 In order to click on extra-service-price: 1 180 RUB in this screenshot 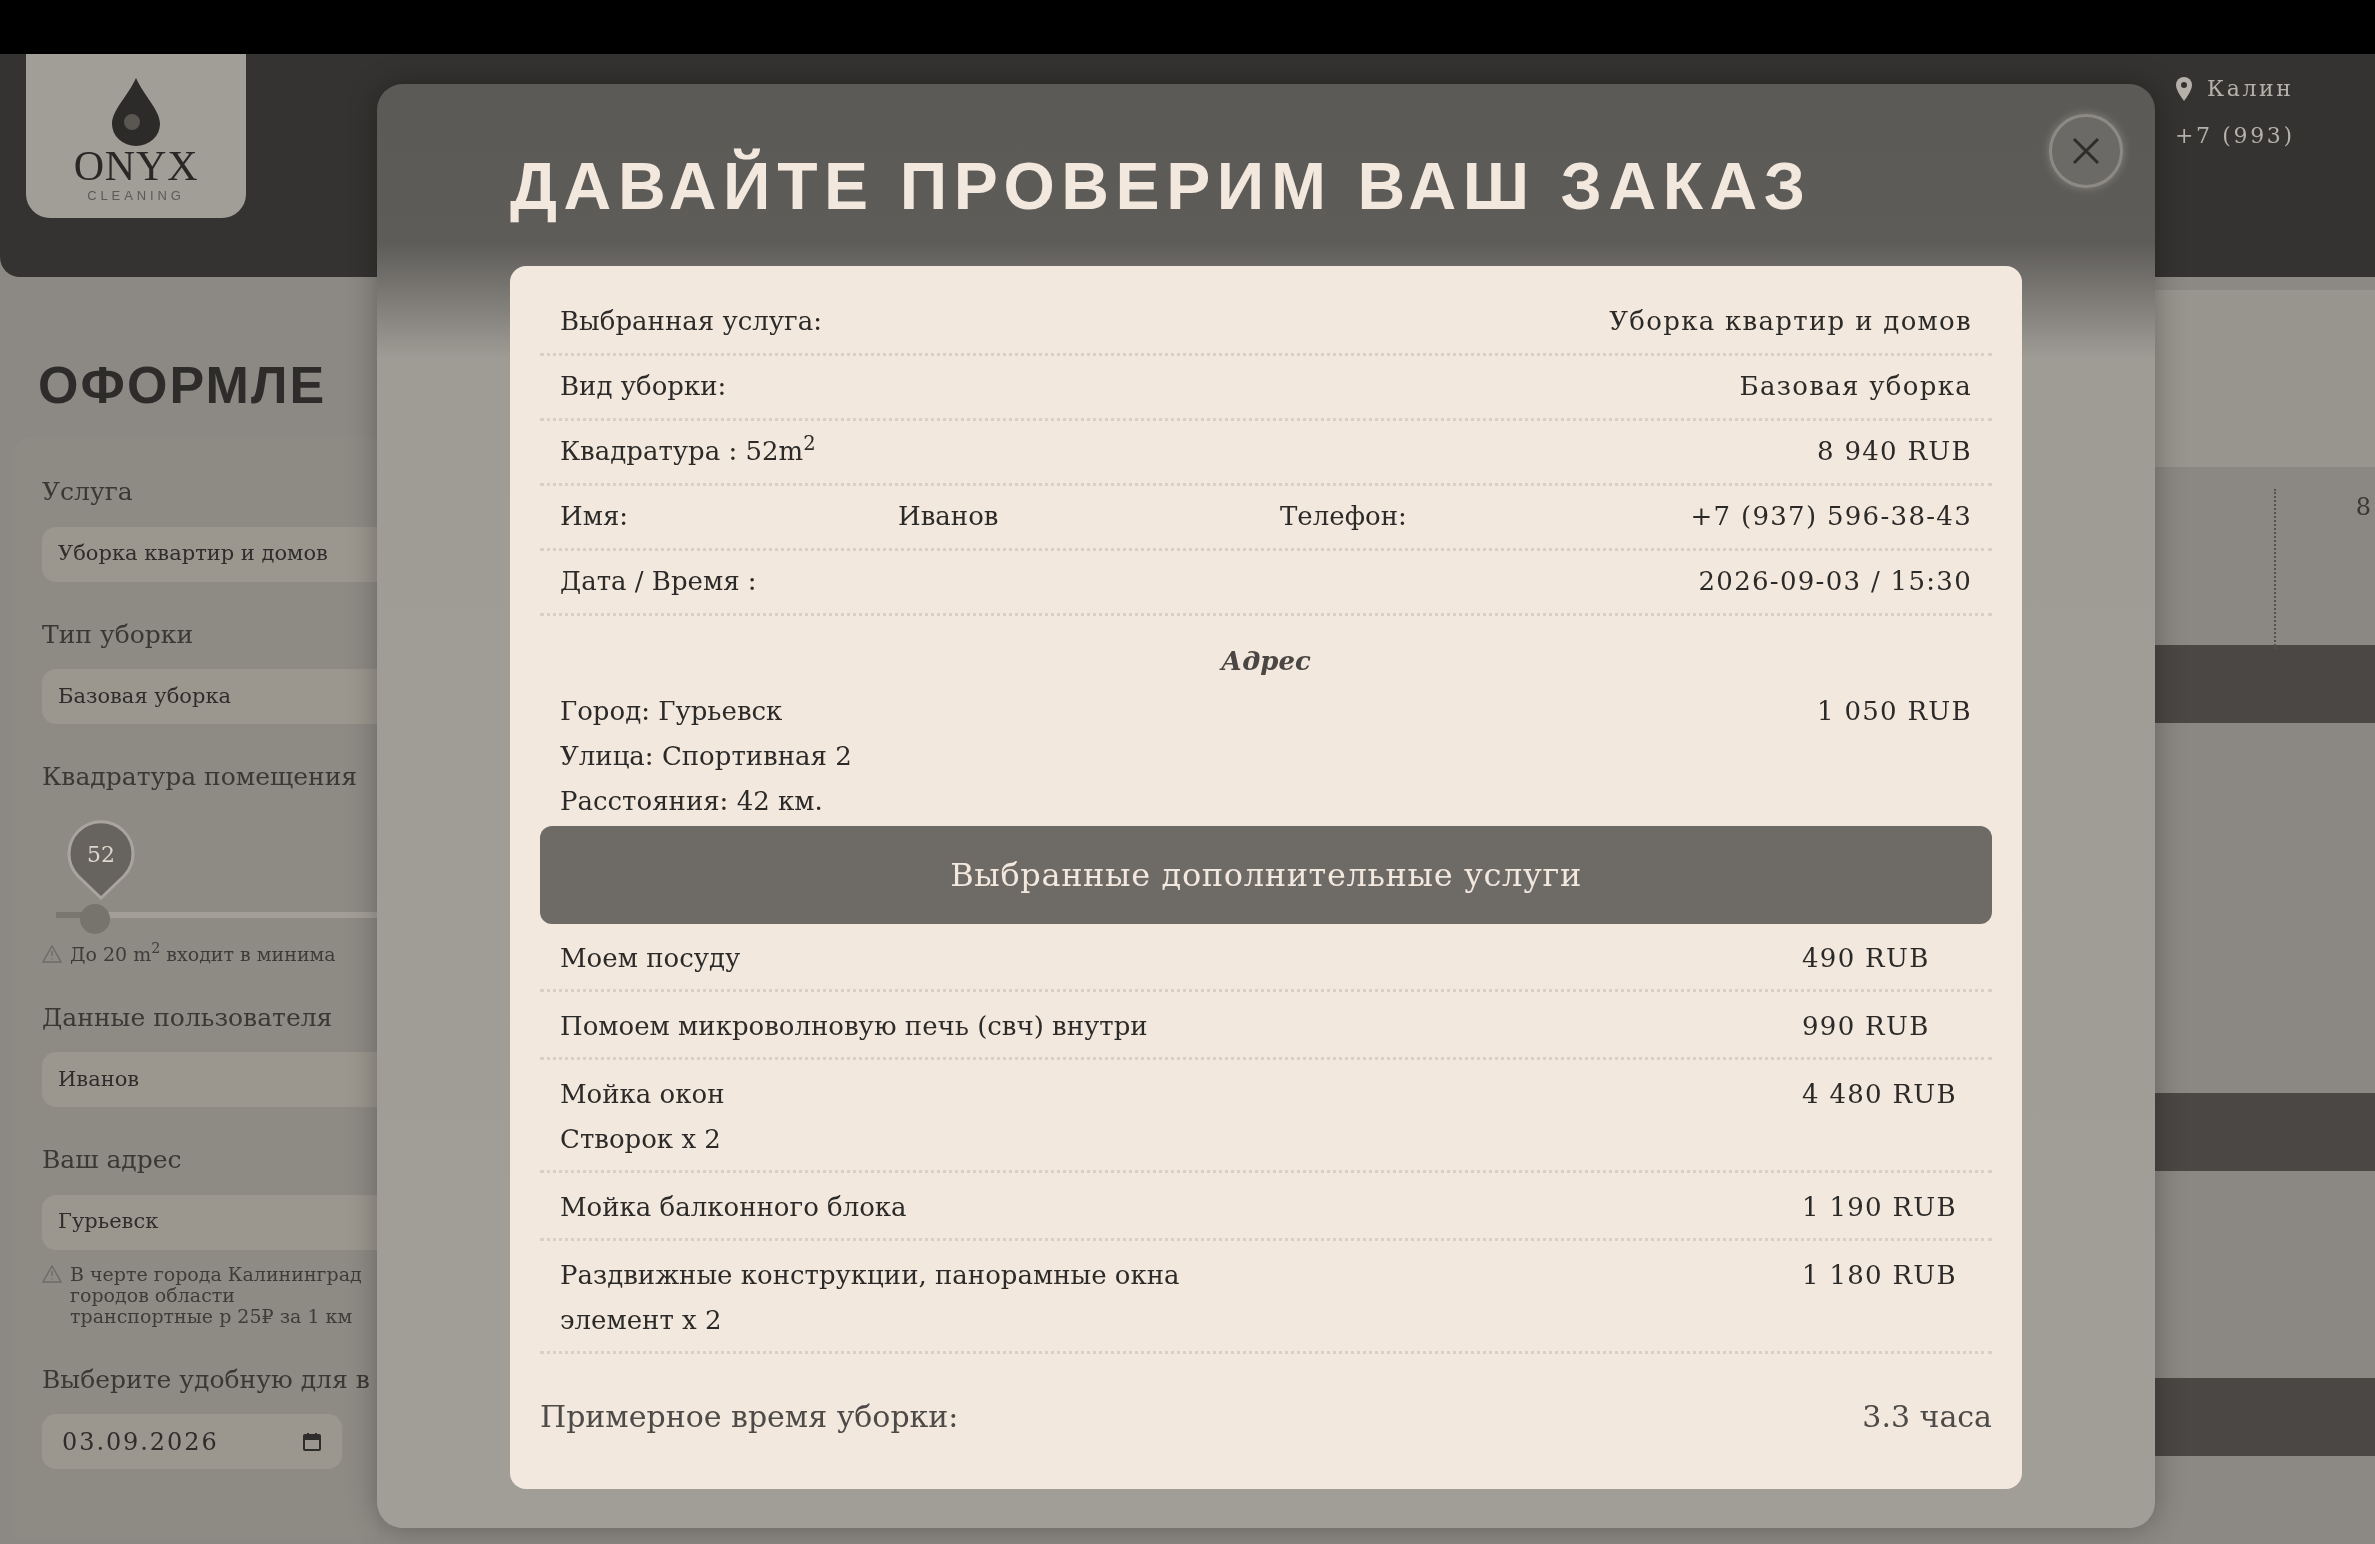, I will do `click(1880, 1275)`.